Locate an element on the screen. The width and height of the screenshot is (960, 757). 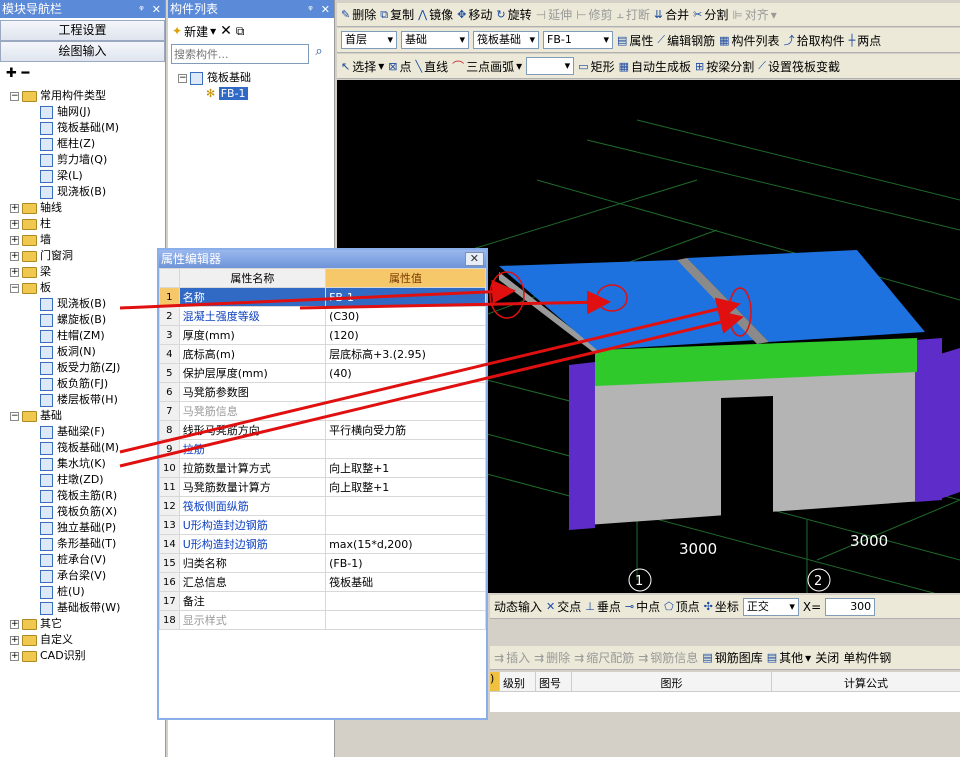
align-button: ⊫ 对齐 ▾ is located at coordinates (754, 14).